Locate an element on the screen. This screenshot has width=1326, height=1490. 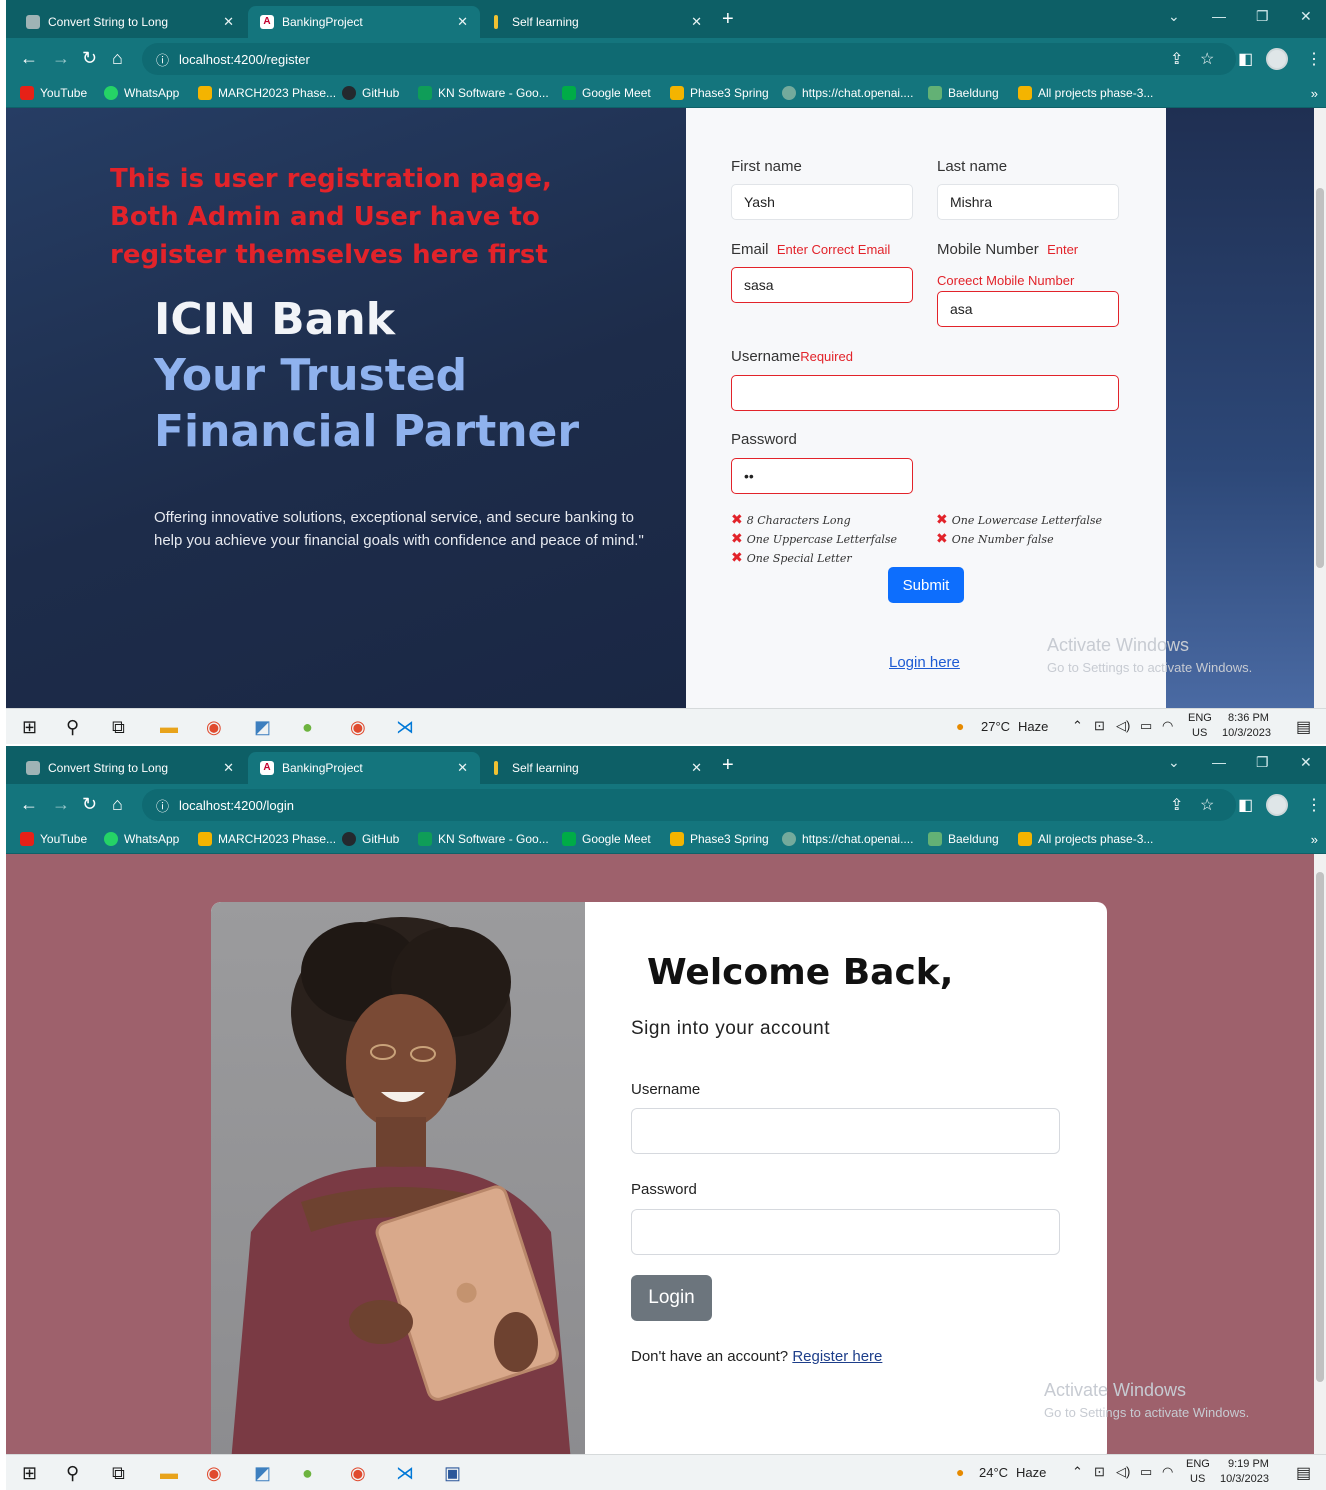
tab-convert-string: Convert String to Long ✕ is located at coordinates (130, 768).